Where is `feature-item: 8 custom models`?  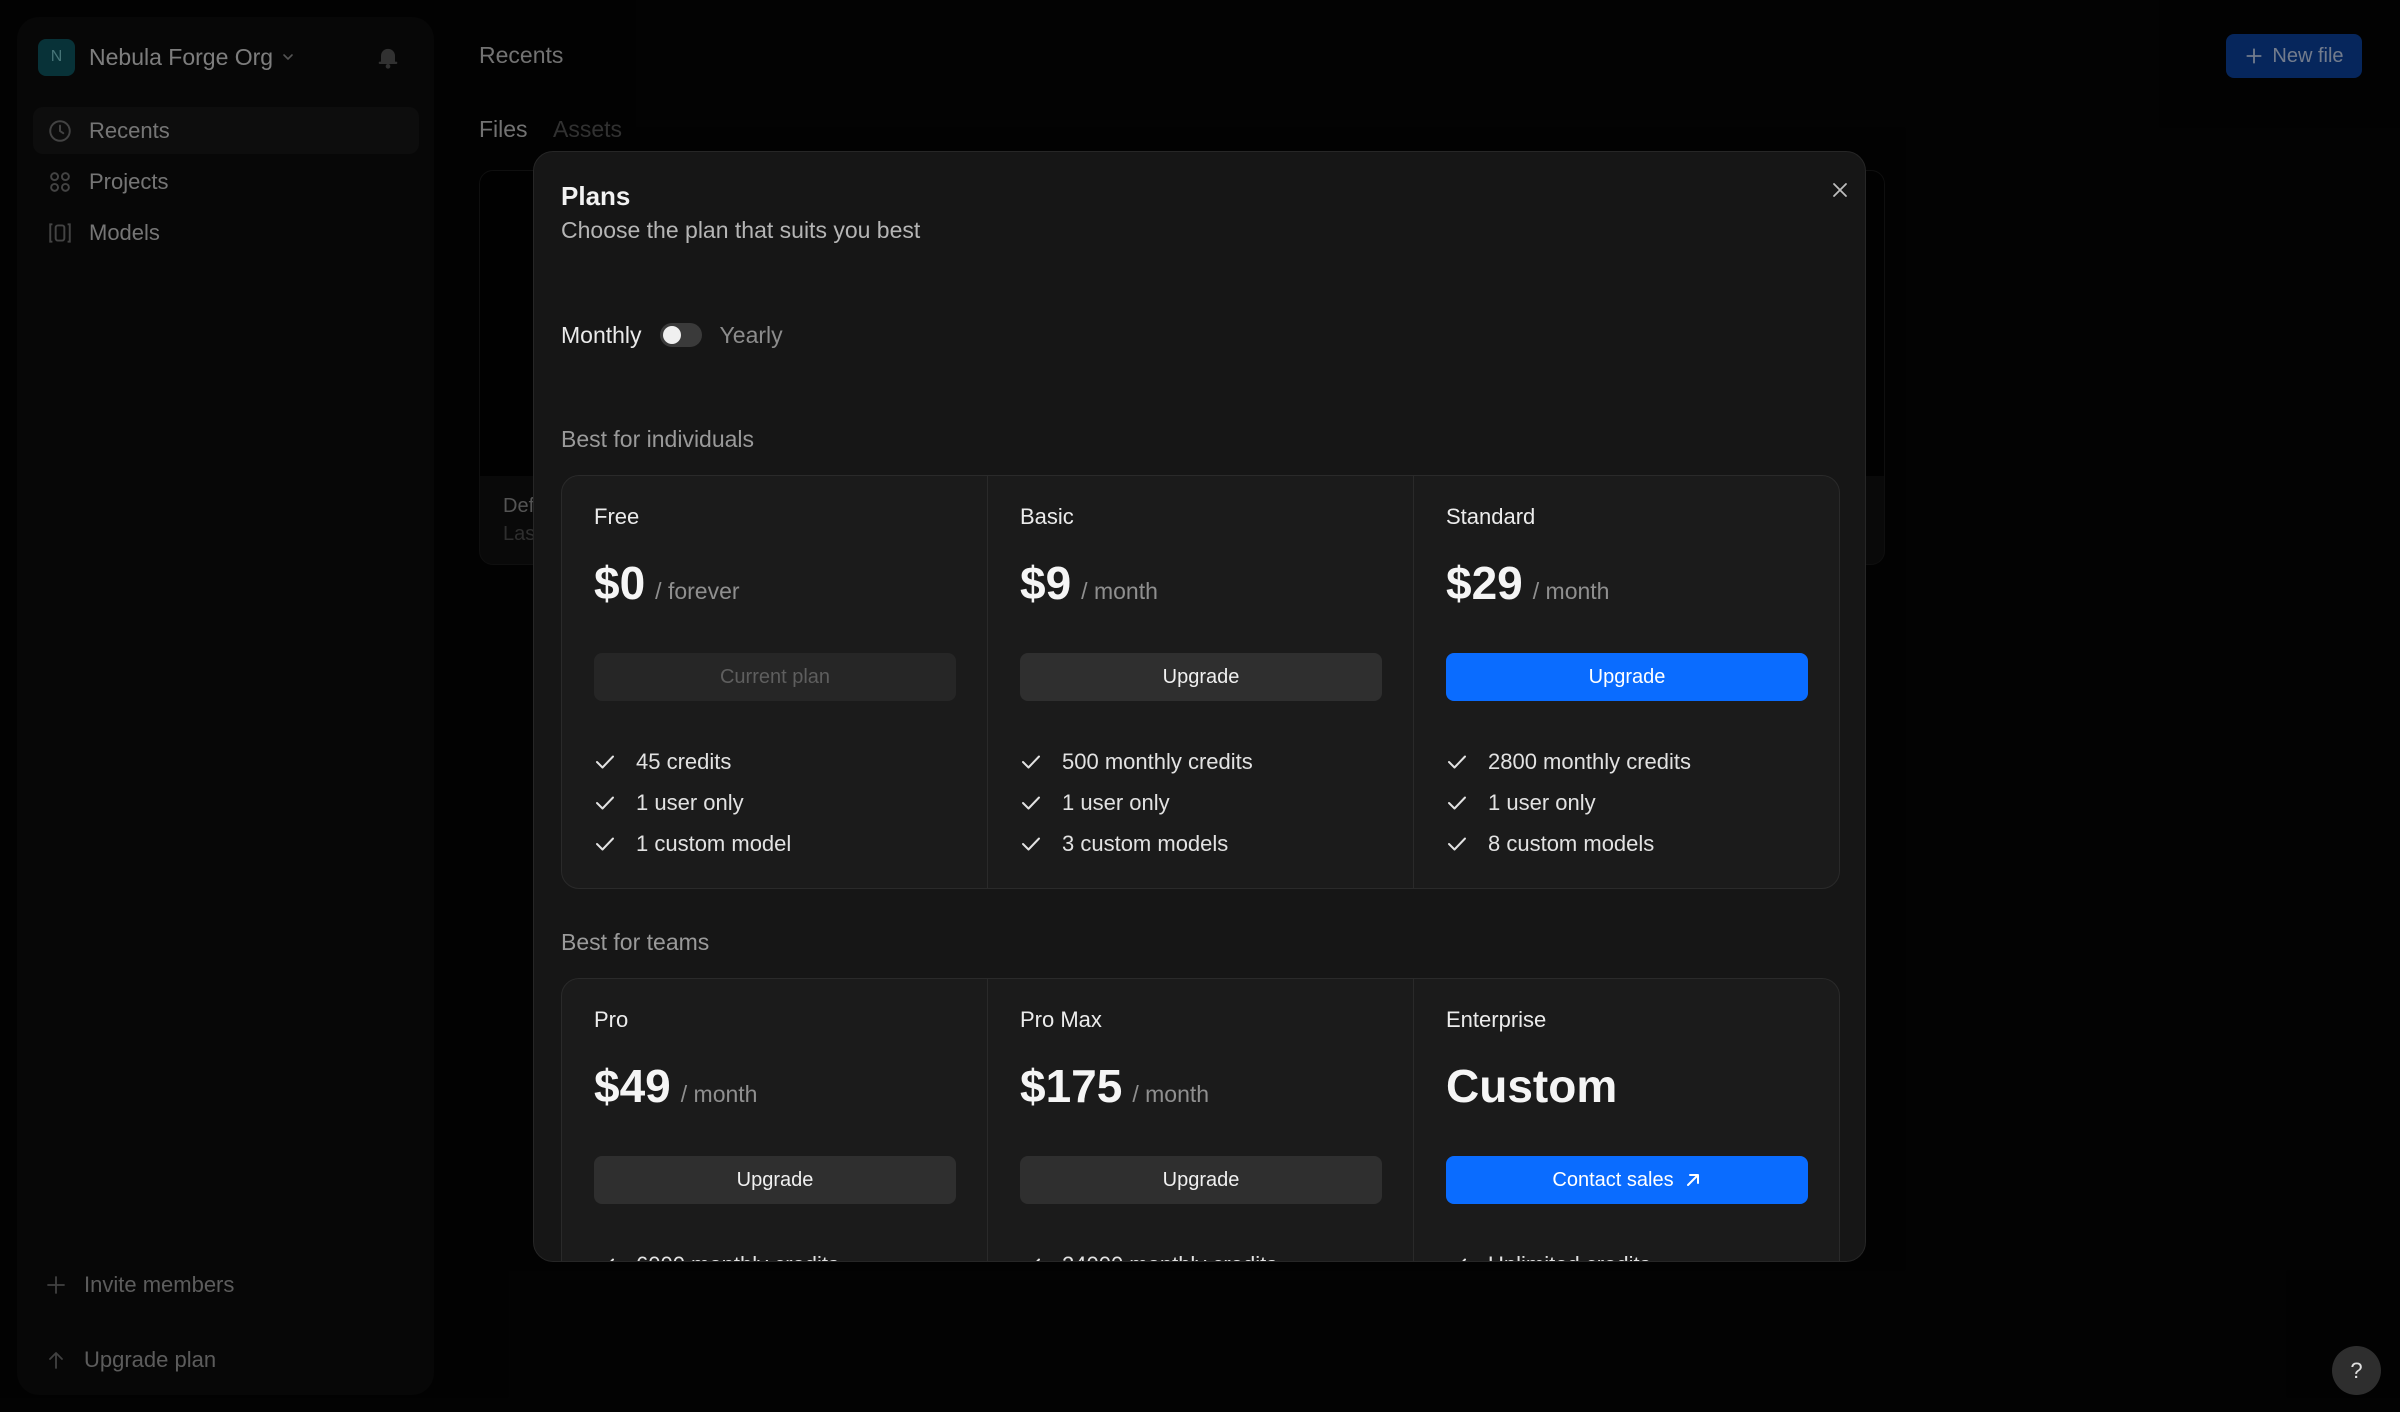 feature-item: 8 custom models is located at coordinates (1568, 843).